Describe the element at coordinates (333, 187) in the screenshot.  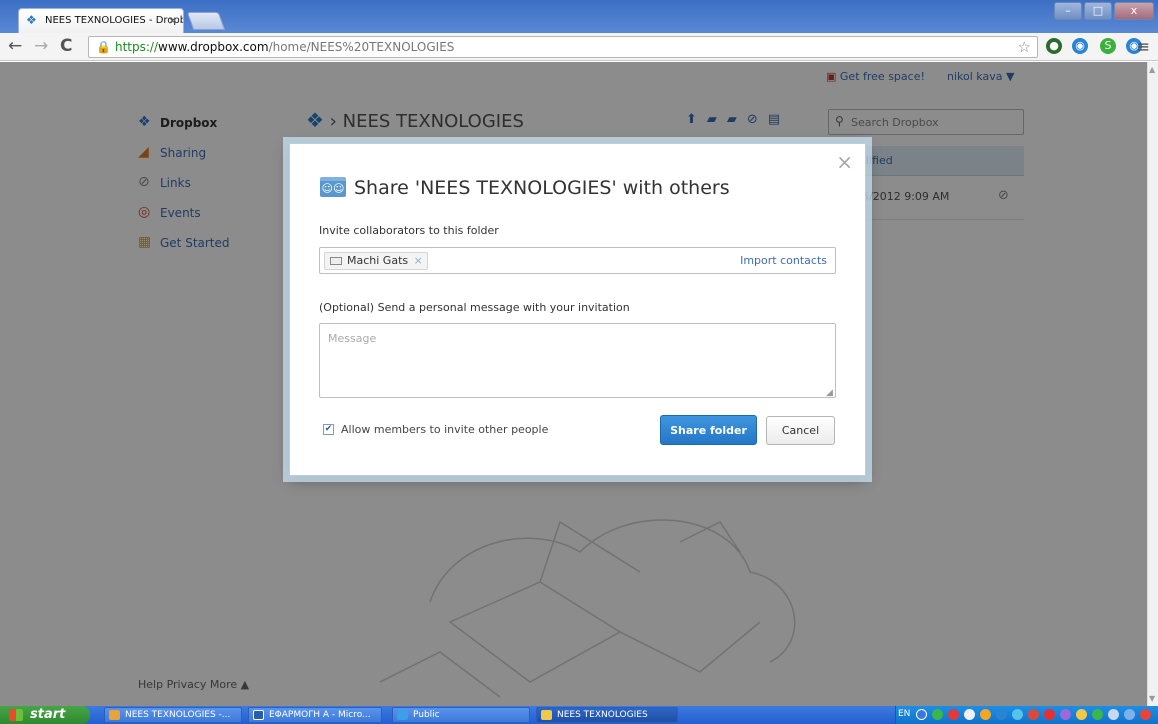
I see `shared-folder-icon: ☺☺` at that location.